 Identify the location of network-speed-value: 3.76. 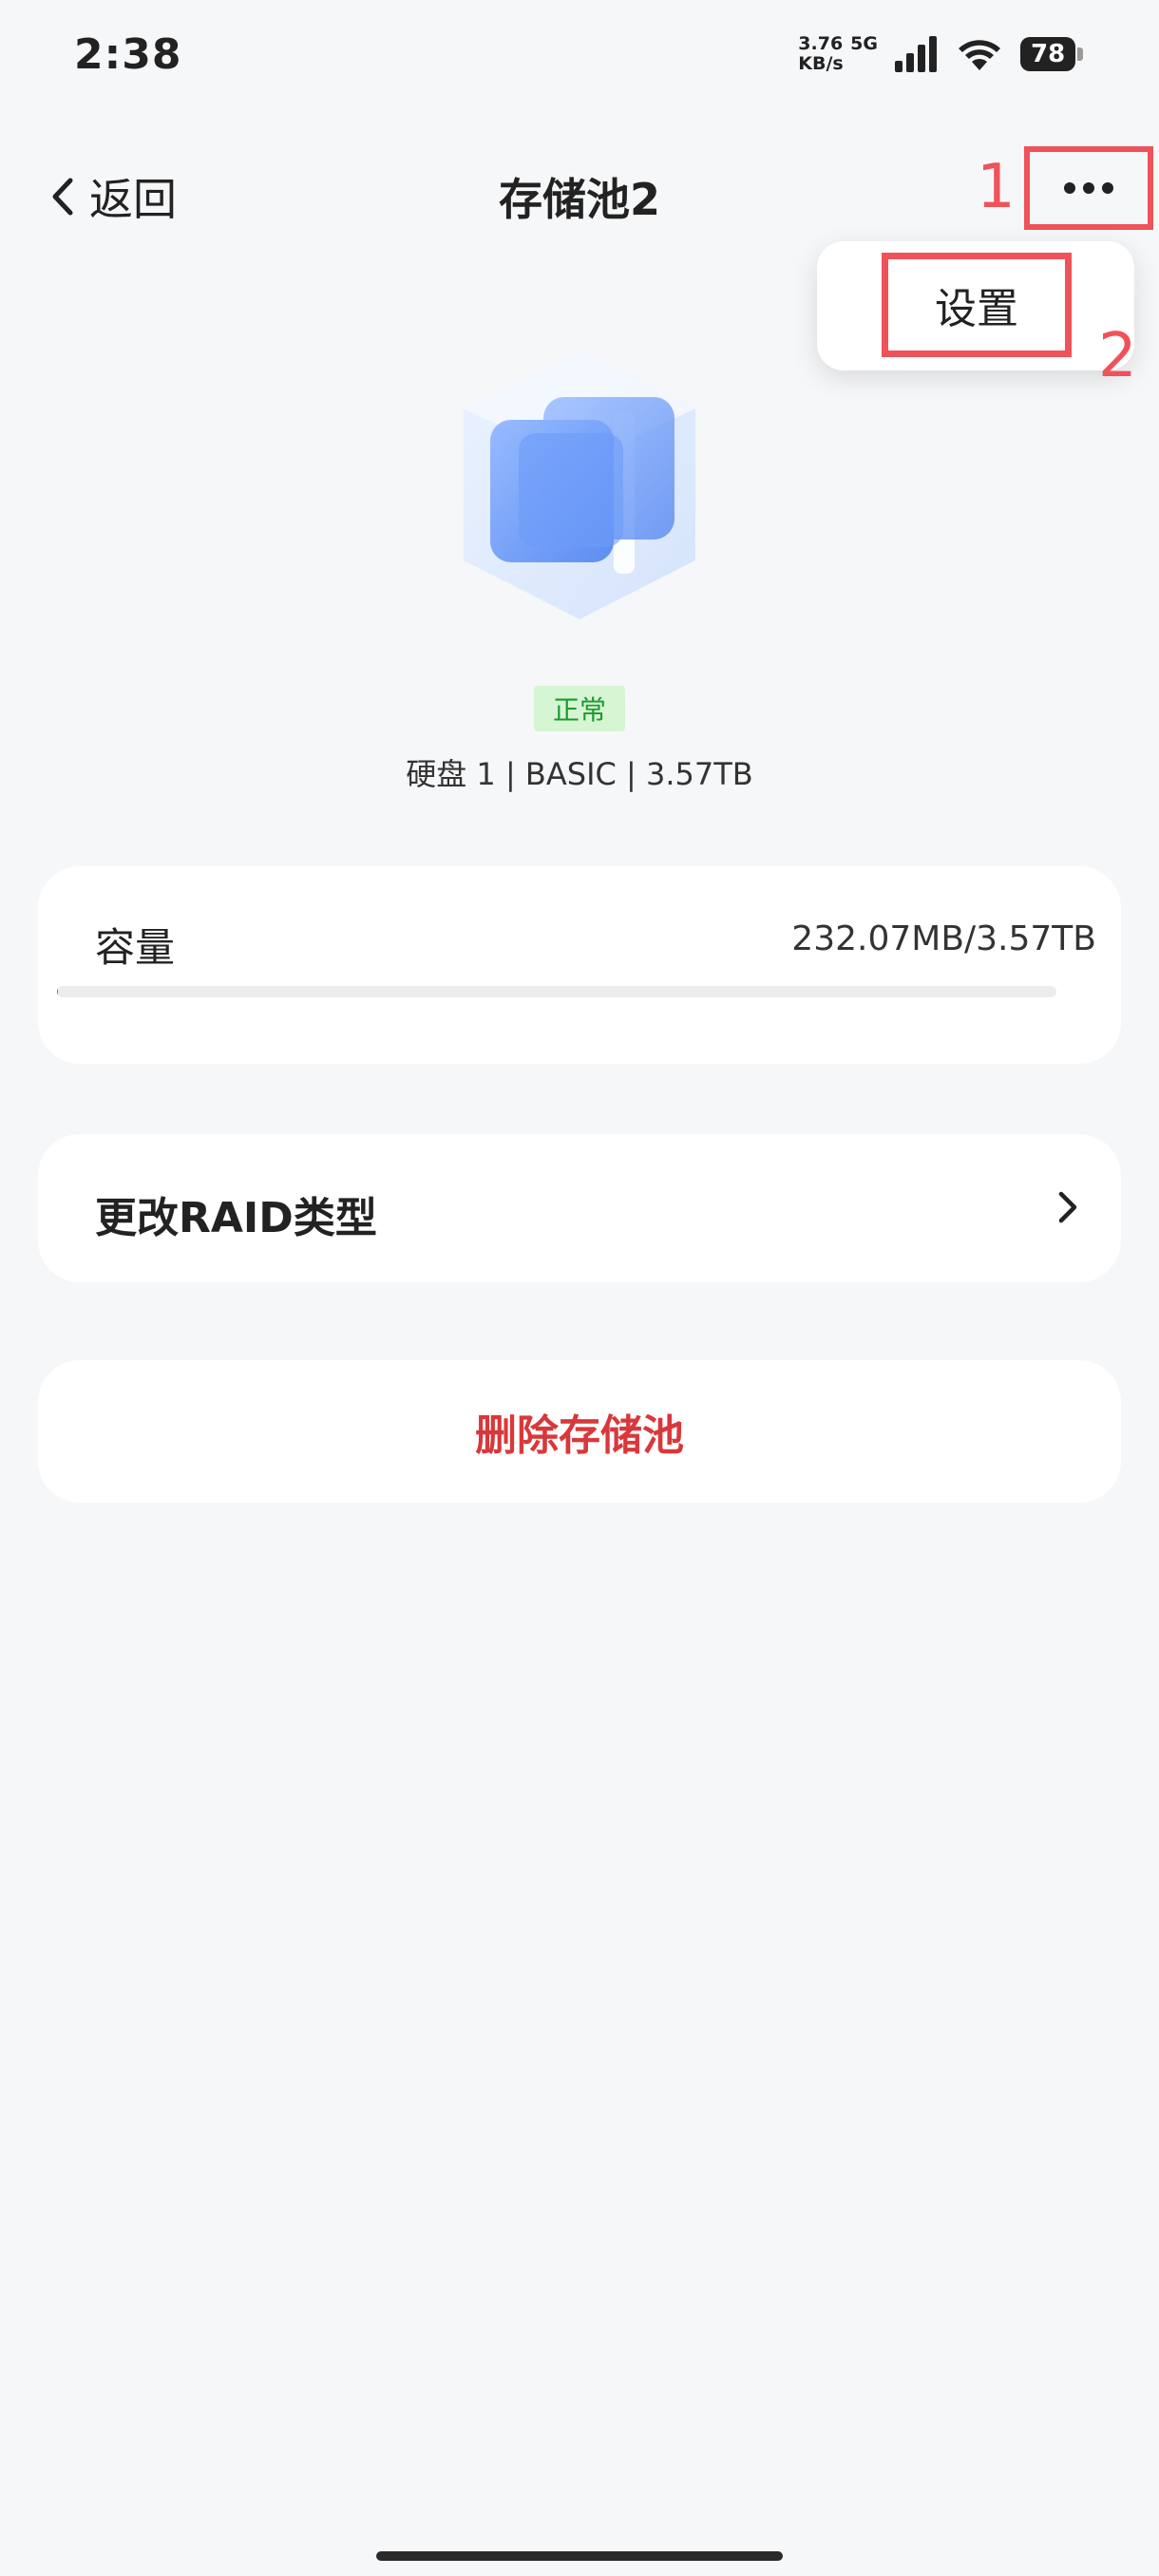
(821, 43).